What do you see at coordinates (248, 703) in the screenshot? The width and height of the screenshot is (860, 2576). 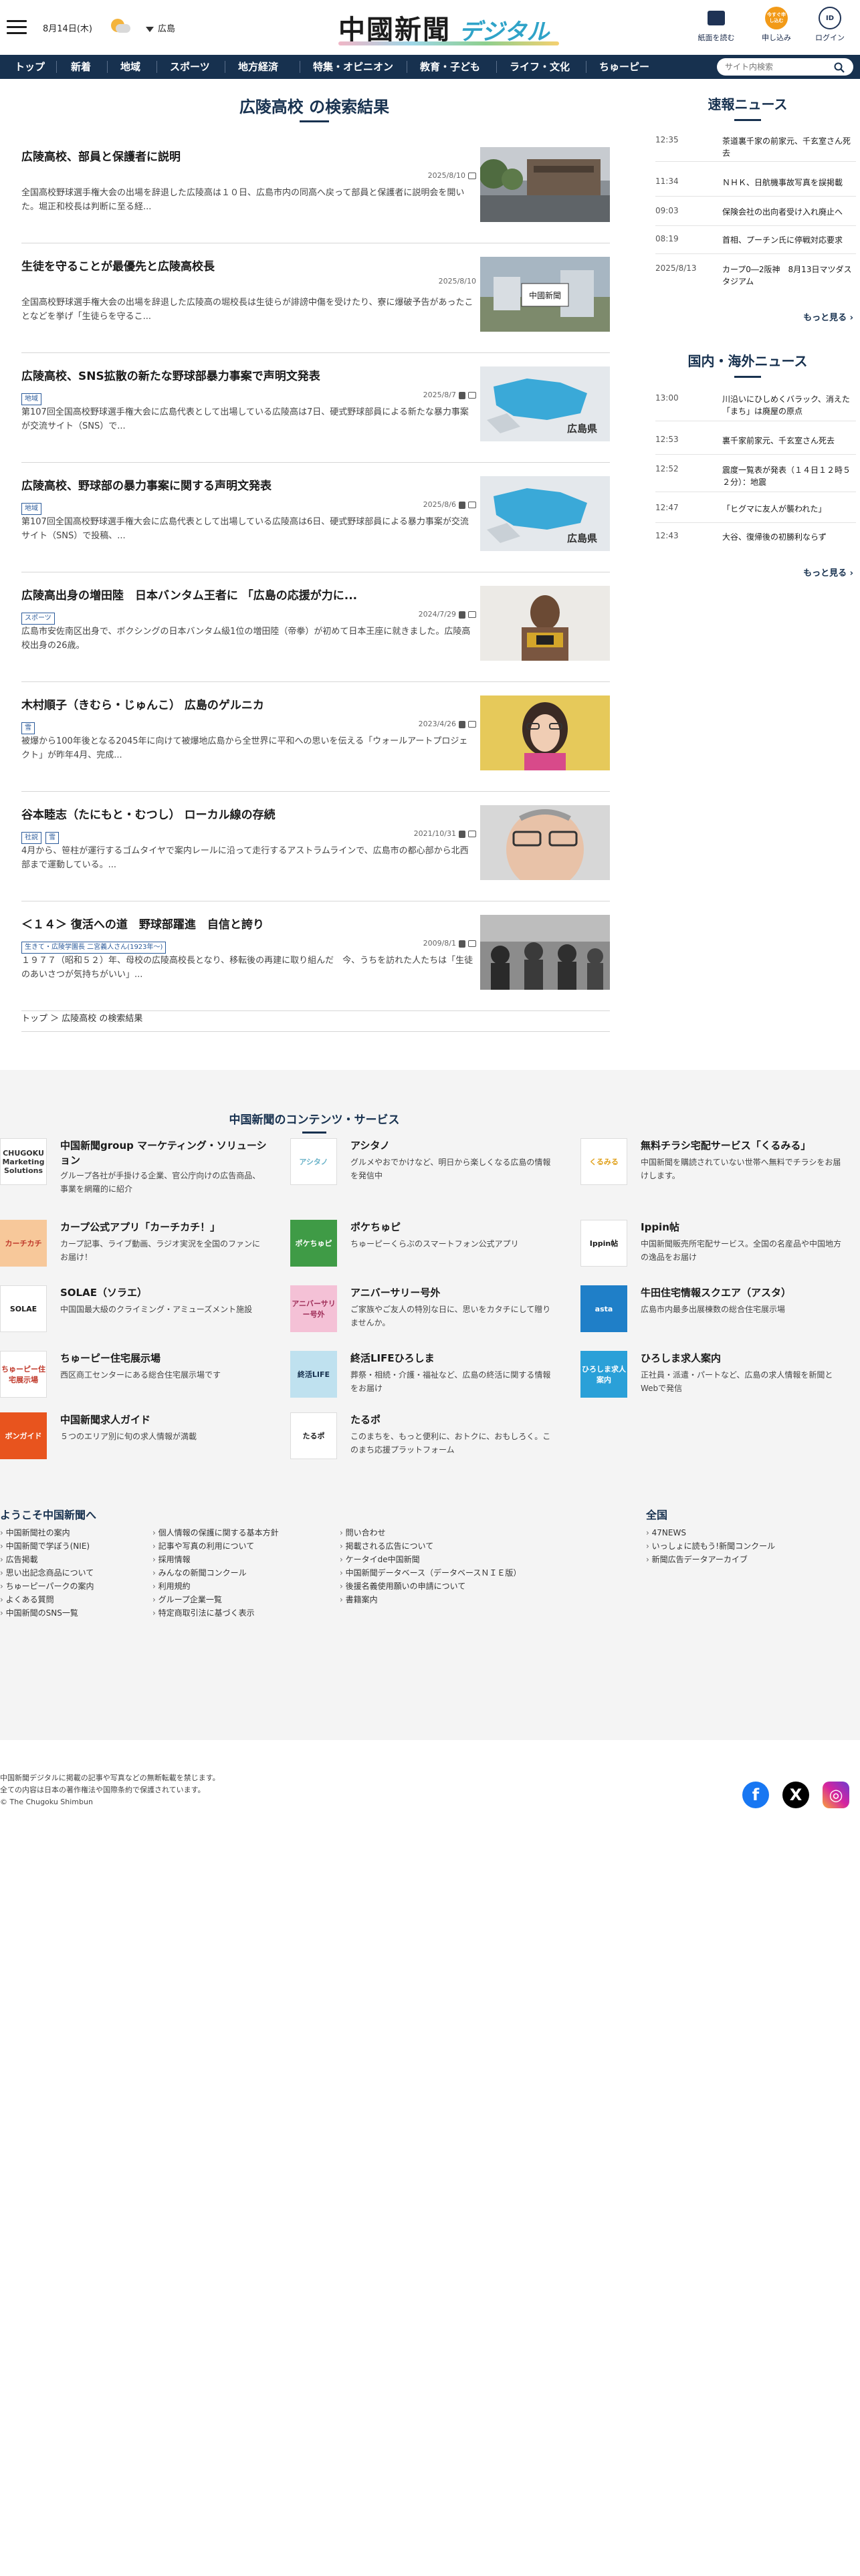 I see `article-title: 木村順子（きむら・じゅんこ） 広島のゲルニカ` at bounding box center [248, 703].